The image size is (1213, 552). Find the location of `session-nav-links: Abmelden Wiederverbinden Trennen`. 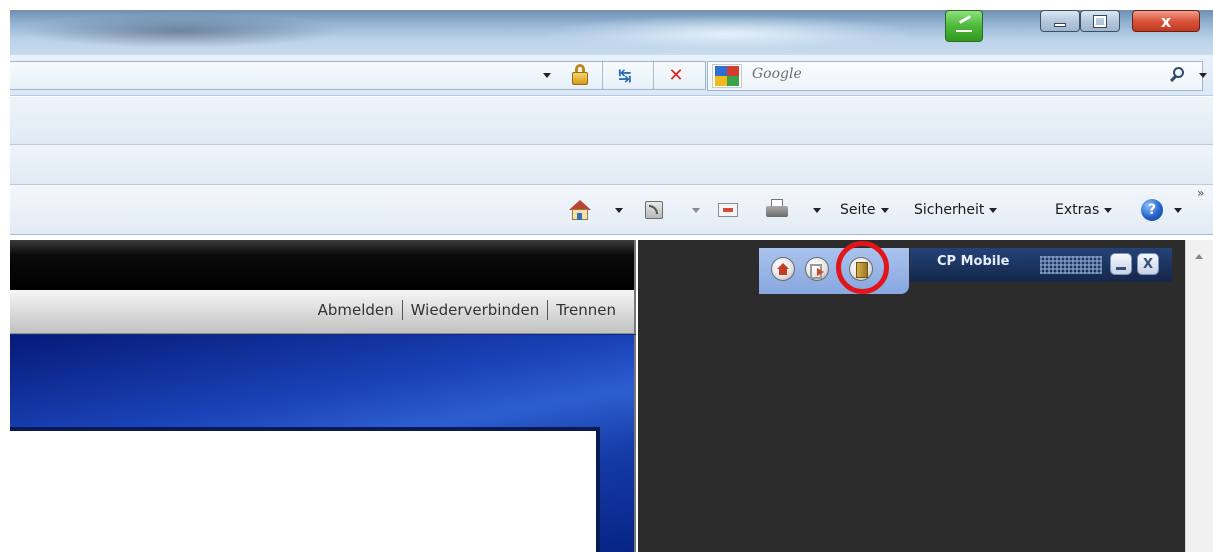

session-nav-links: Abmelden Wiederverbinden Trennen is located at coordinates (467, 310).